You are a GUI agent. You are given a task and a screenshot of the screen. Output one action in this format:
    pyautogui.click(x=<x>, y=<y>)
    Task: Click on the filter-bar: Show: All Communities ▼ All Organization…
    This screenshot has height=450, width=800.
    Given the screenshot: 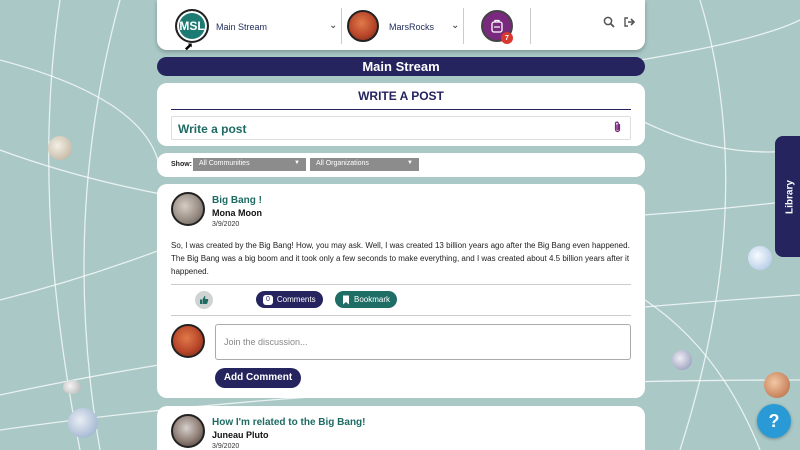 What is the action you would take?
    pyautogui.click(x=401, y=165)
    